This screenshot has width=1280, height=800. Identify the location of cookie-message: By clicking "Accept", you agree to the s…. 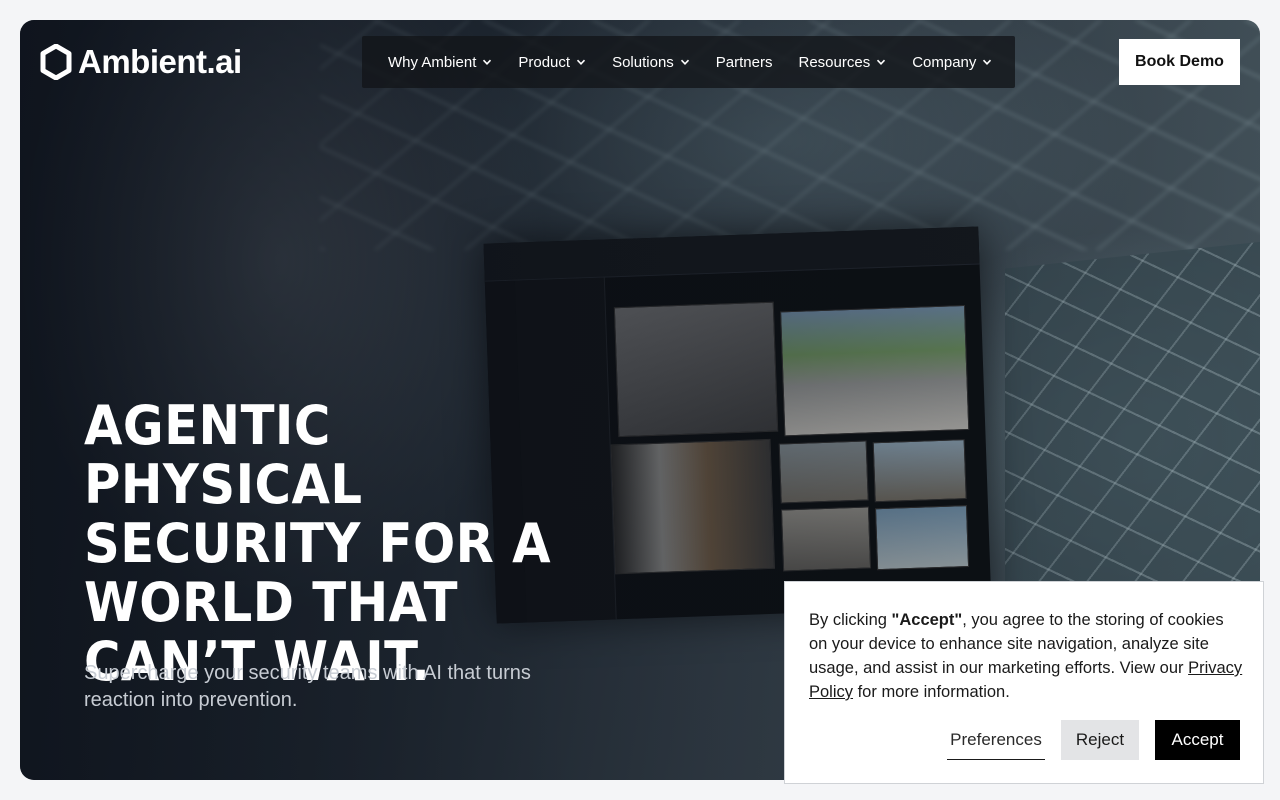
(1027, 656).